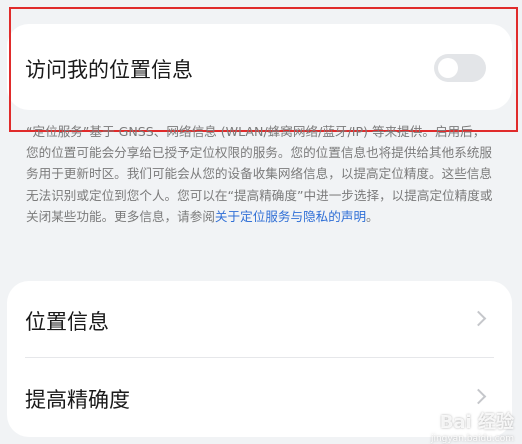  Describe the element at coordinates (472, 439) in the screenshot. I see `baidu-watermark-url: jingyan.baidu.com` at that location.